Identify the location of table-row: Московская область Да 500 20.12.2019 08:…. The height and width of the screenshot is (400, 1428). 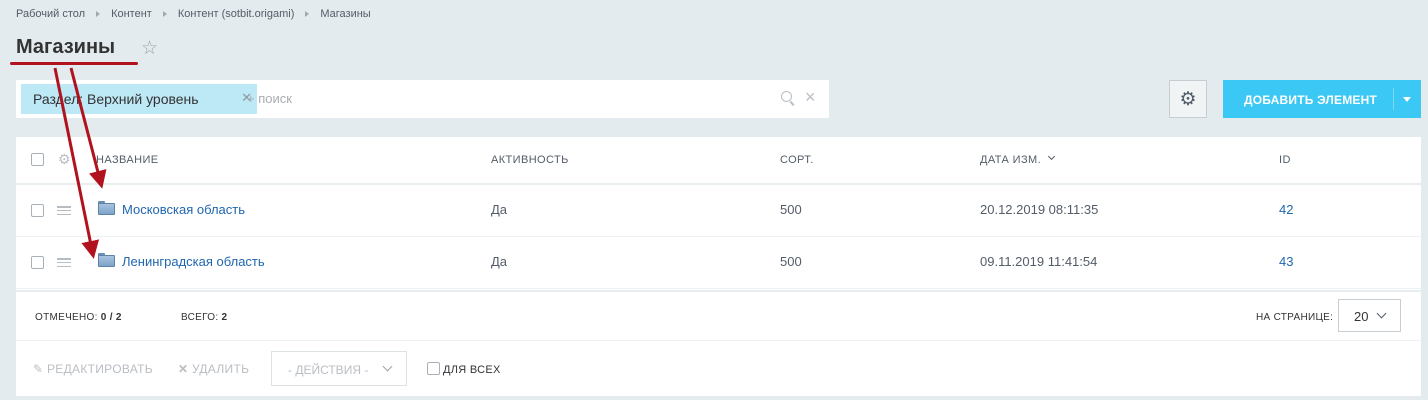
(718, 211).